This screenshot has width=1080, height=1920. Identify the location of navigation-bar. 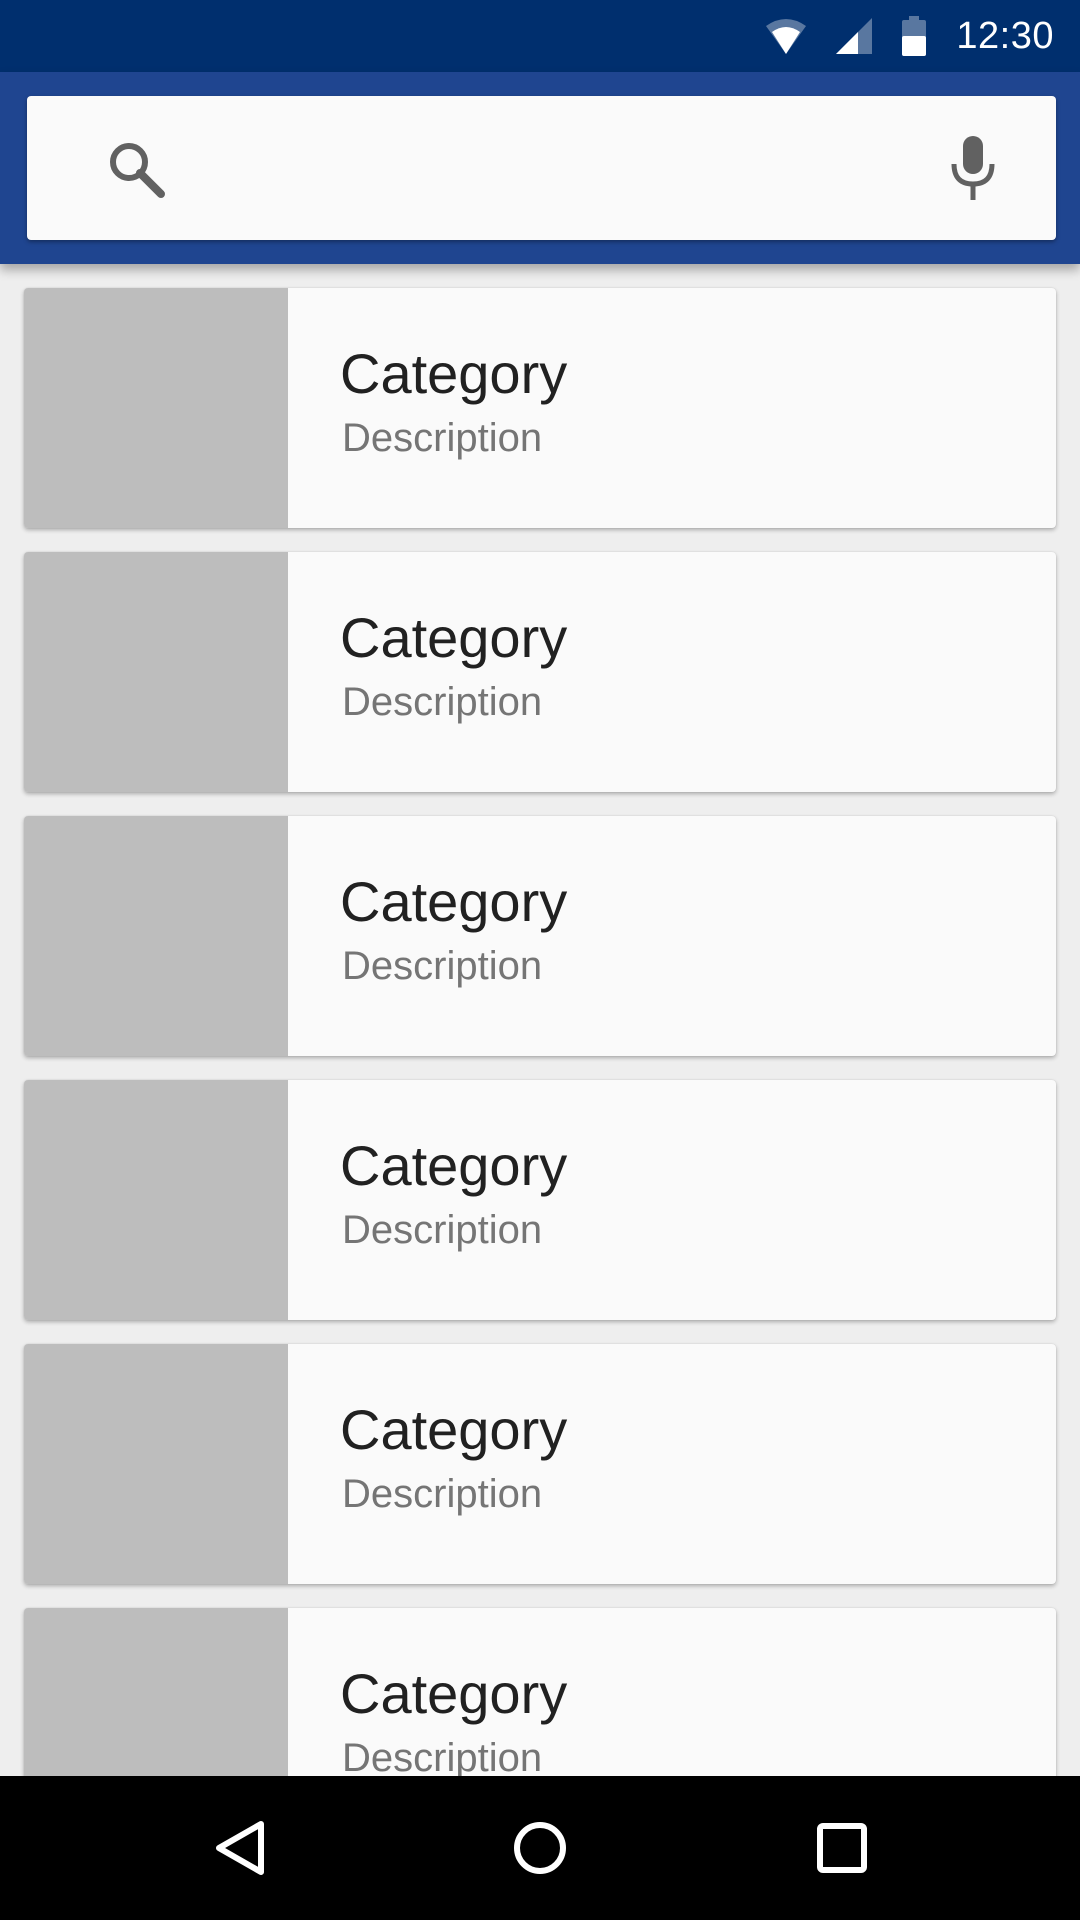
(540, 1848).